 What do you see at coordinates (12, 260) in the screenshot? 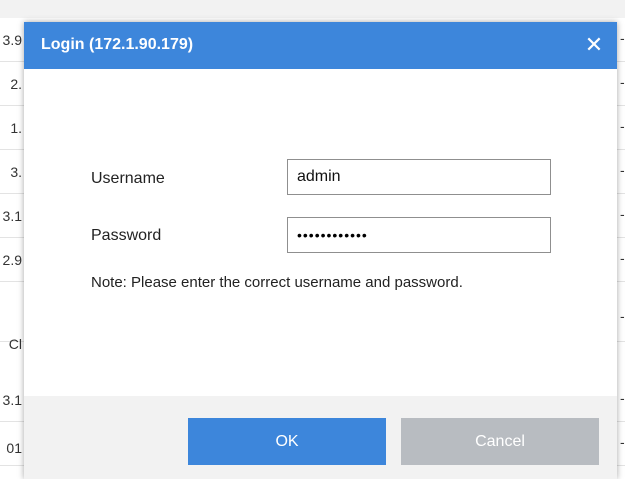
I see `list-item-value: 2.9` at bounding box center [12, 260].